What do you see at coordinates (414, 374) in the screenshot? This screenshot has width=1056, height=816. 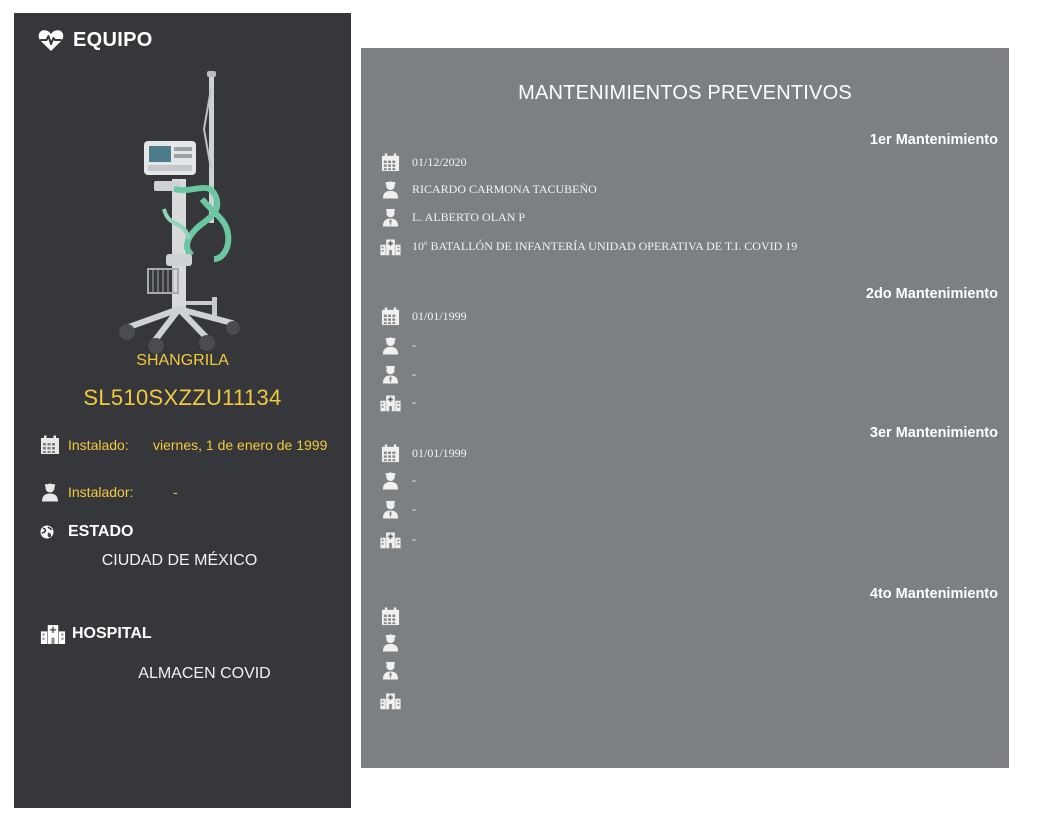 I see `maintenance-2-supervisor: -` at bounding box center [414, 374].